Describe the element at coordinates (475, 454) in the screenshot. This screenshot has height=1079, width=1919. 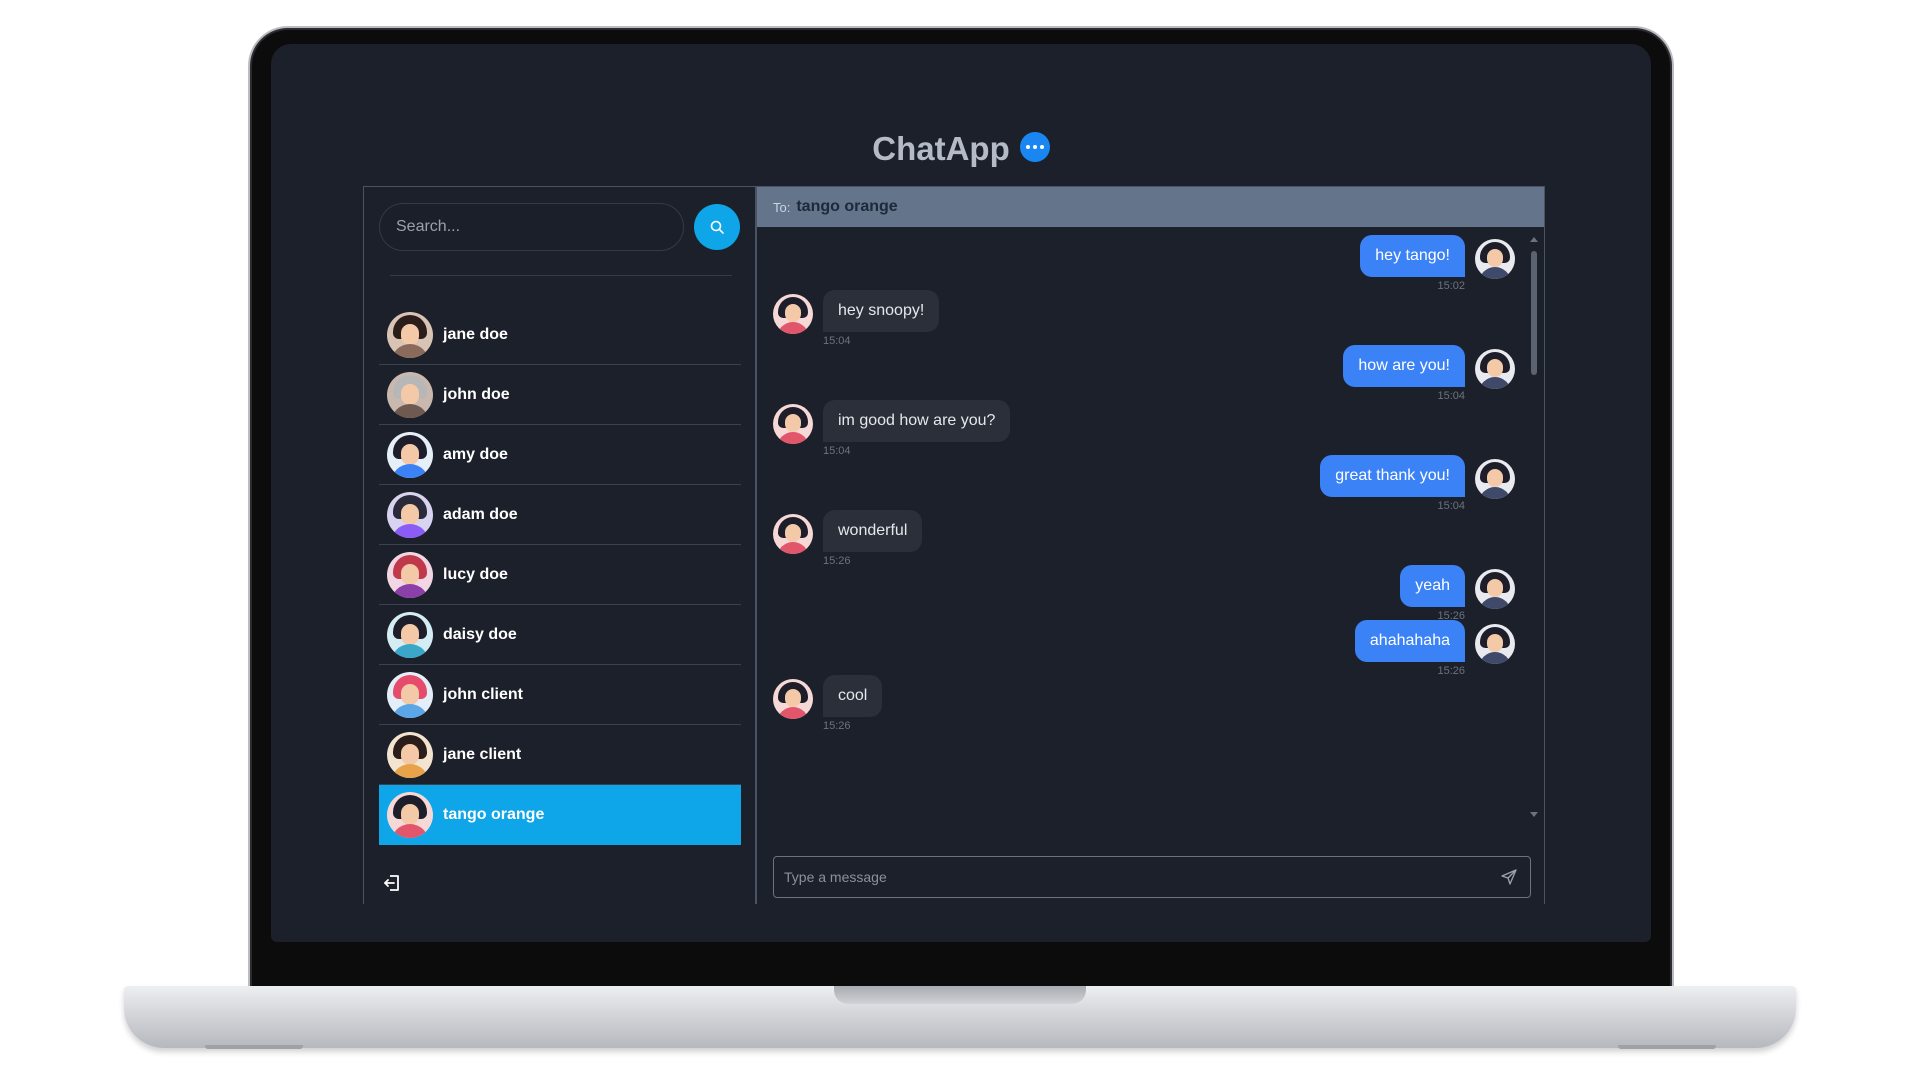
I see `contact-name: amy doe` at that location.